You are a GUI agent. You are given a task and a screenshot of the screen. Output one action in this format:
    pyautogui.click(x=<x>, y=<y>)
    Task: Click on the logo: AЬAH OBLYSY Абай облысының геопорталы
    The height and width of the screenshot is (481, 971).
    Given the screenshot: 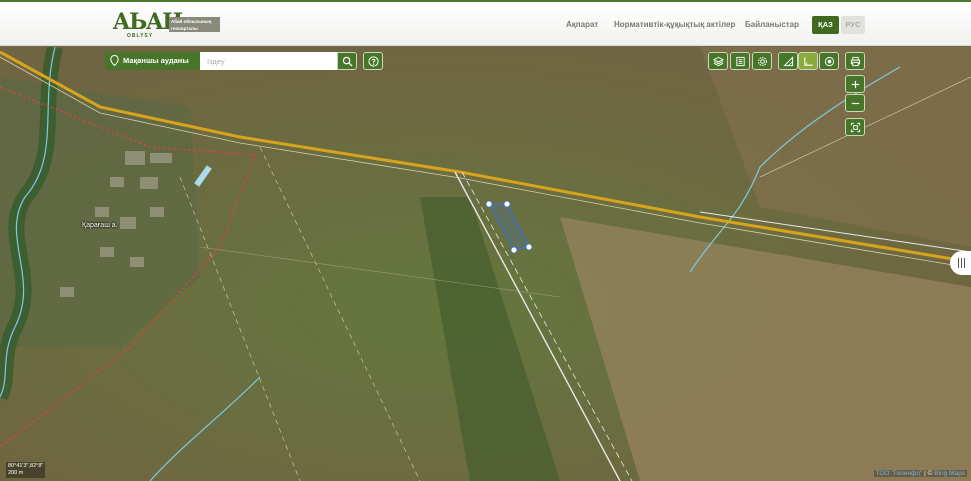 What is the action you would take?
    pyautogui.click(x=168, y=26)
    